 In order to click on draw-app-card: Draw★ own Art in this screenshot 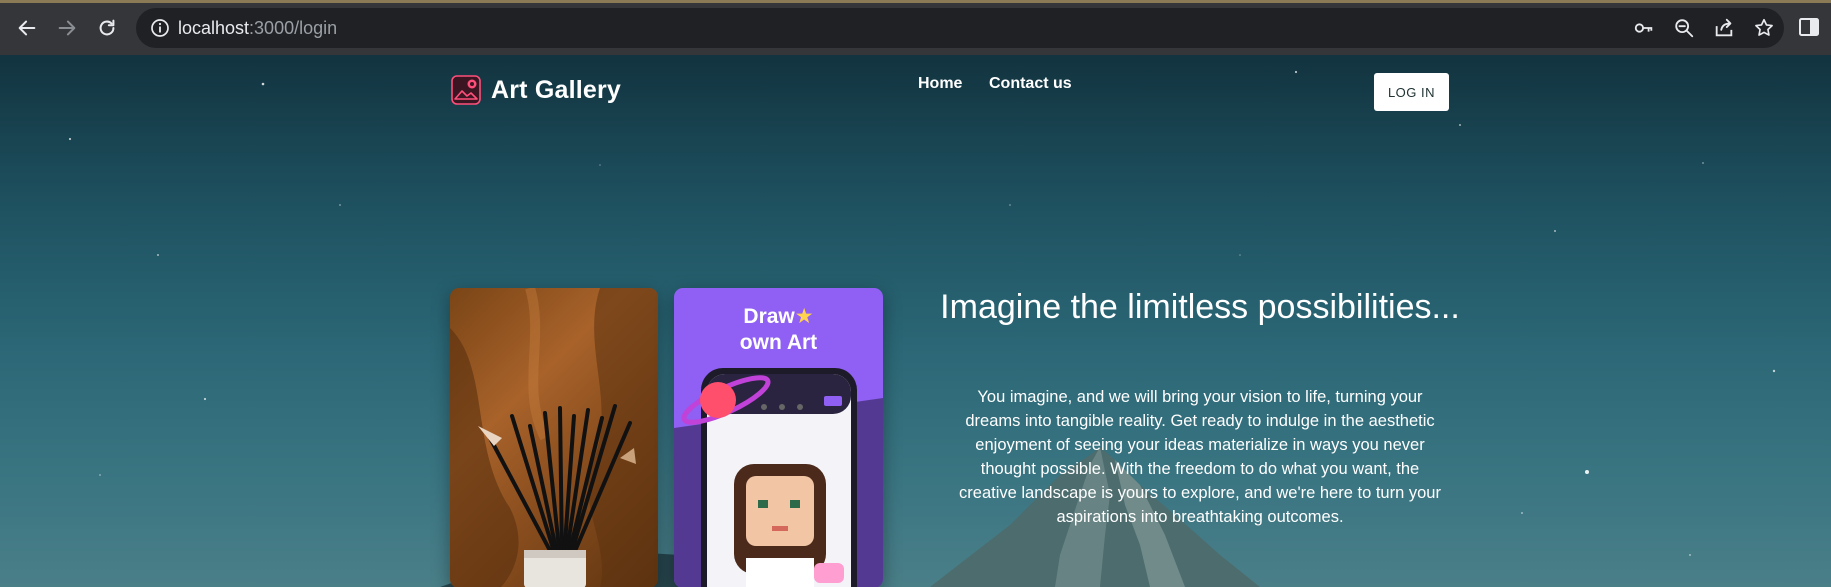, I will do `click(778, 437)`.